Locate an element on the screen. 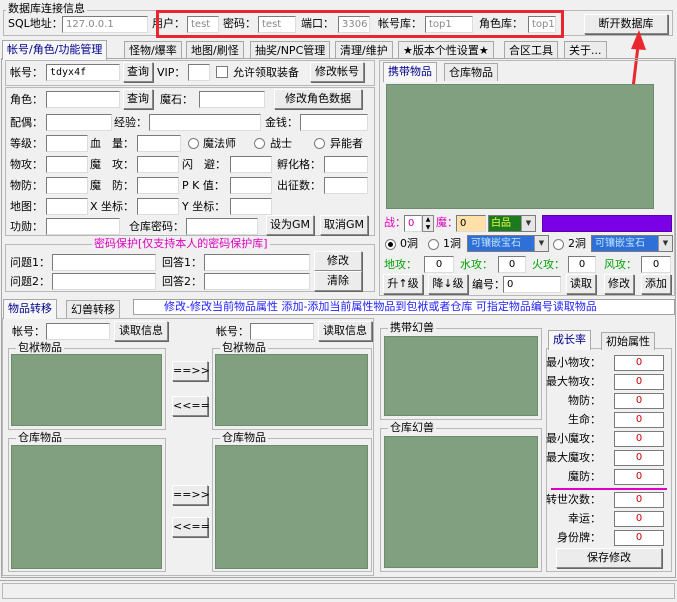 The width and height of the screenshot is (677, 602). set-gm-button: 设为GM is located at coordinates (290, 225).